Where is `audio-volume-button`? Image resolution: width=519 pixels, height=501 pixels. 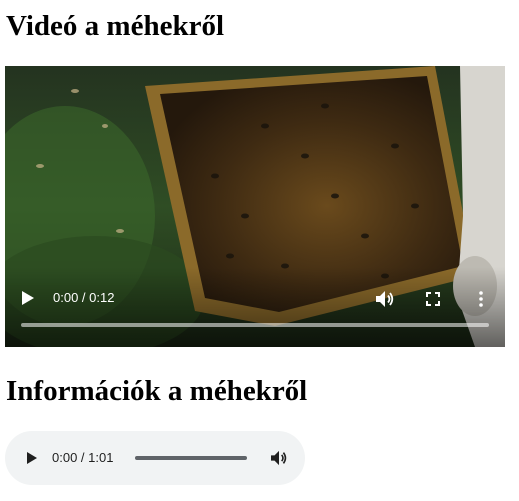
audio-volume-button is located at coordinates (279, 458).